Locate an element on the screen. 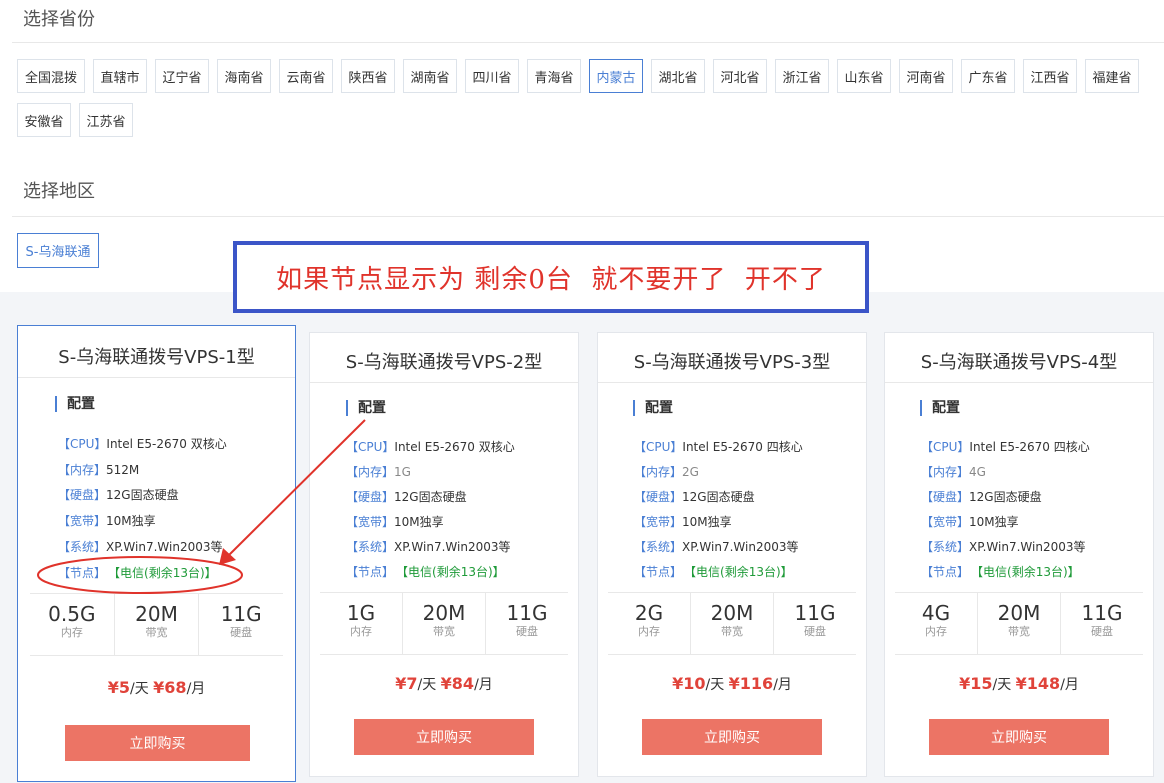 The width and height of the screenshot is (1164, 783). province-item: 湖北省 is located at coordinates (678, 76).